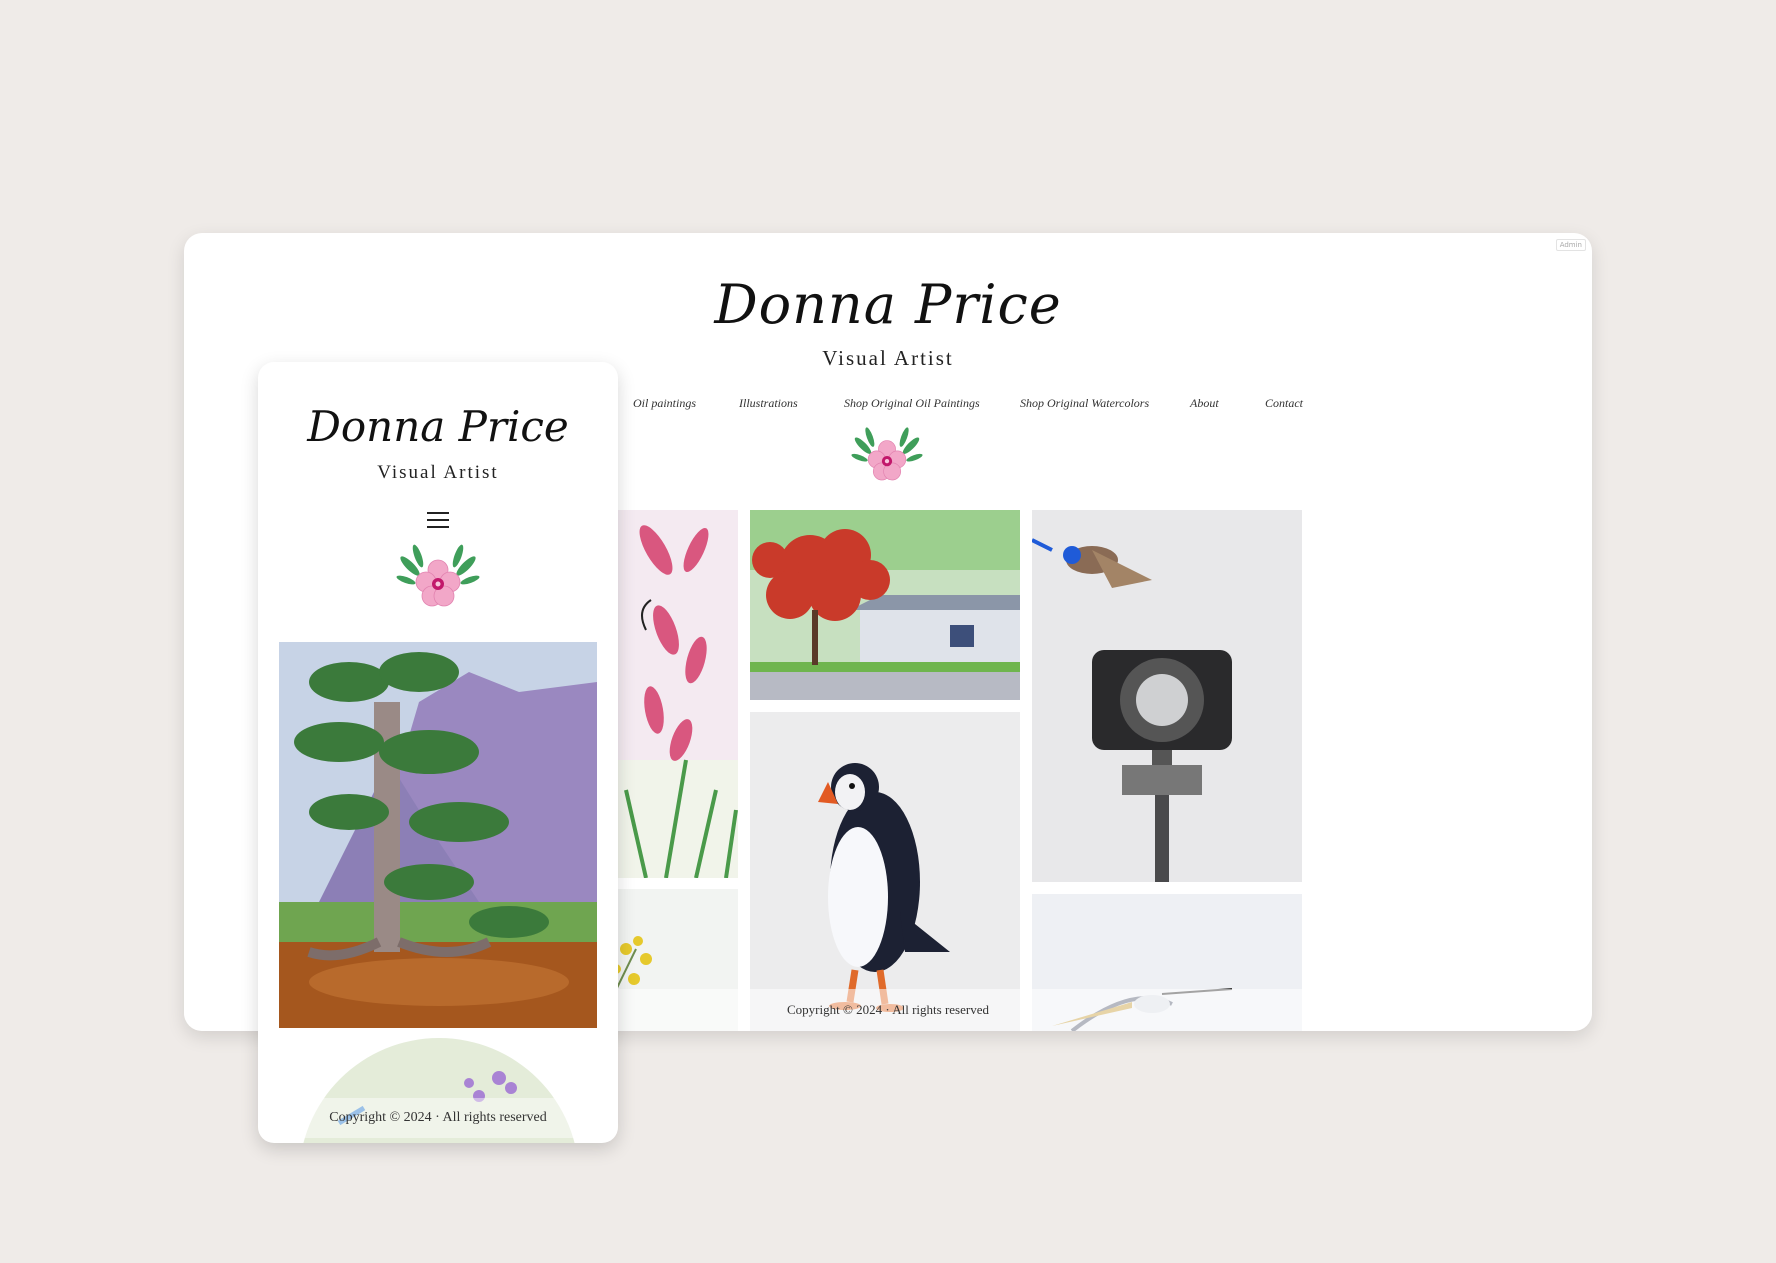 This screenshot has height=1263, width=1776. Describe the element at coordinates (1084, 403) in the screenshot. I see `nav-shop-watercolors: Shop Original Watercolors` at that location.